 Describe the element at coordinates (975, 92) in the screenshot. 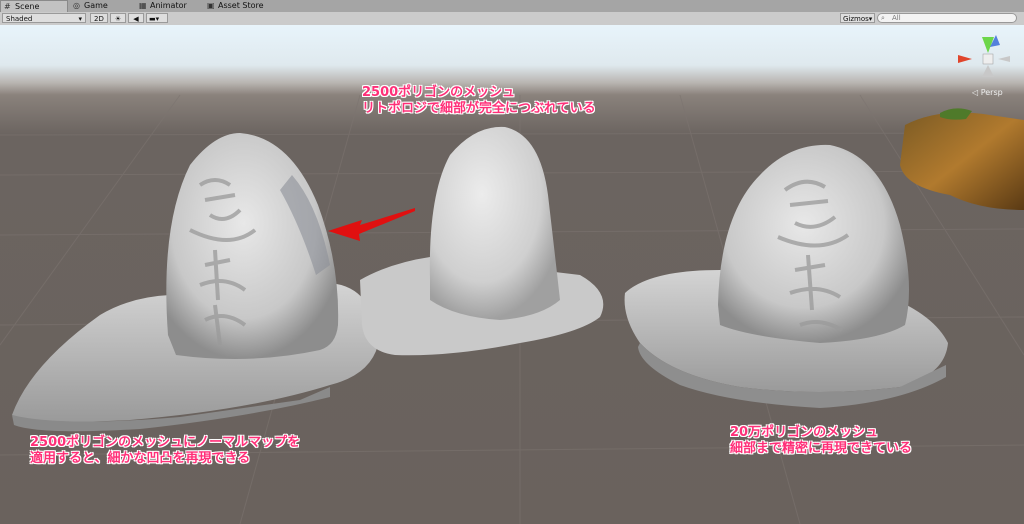

I see `persp-icon: ◁` at that location.